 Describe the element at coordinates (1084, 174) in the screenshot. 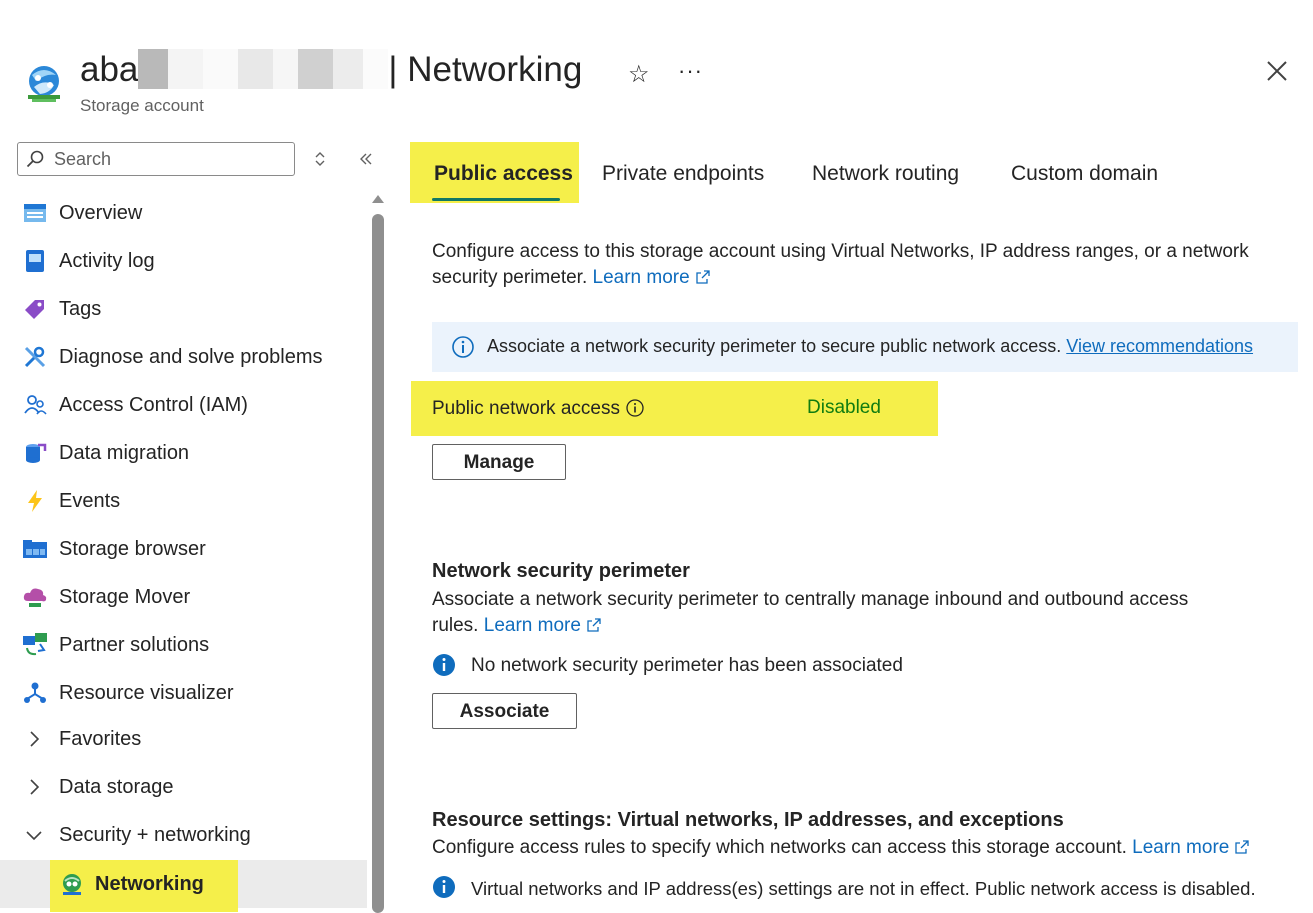

I see `tab-custom-domain: Custom domain` at that location.